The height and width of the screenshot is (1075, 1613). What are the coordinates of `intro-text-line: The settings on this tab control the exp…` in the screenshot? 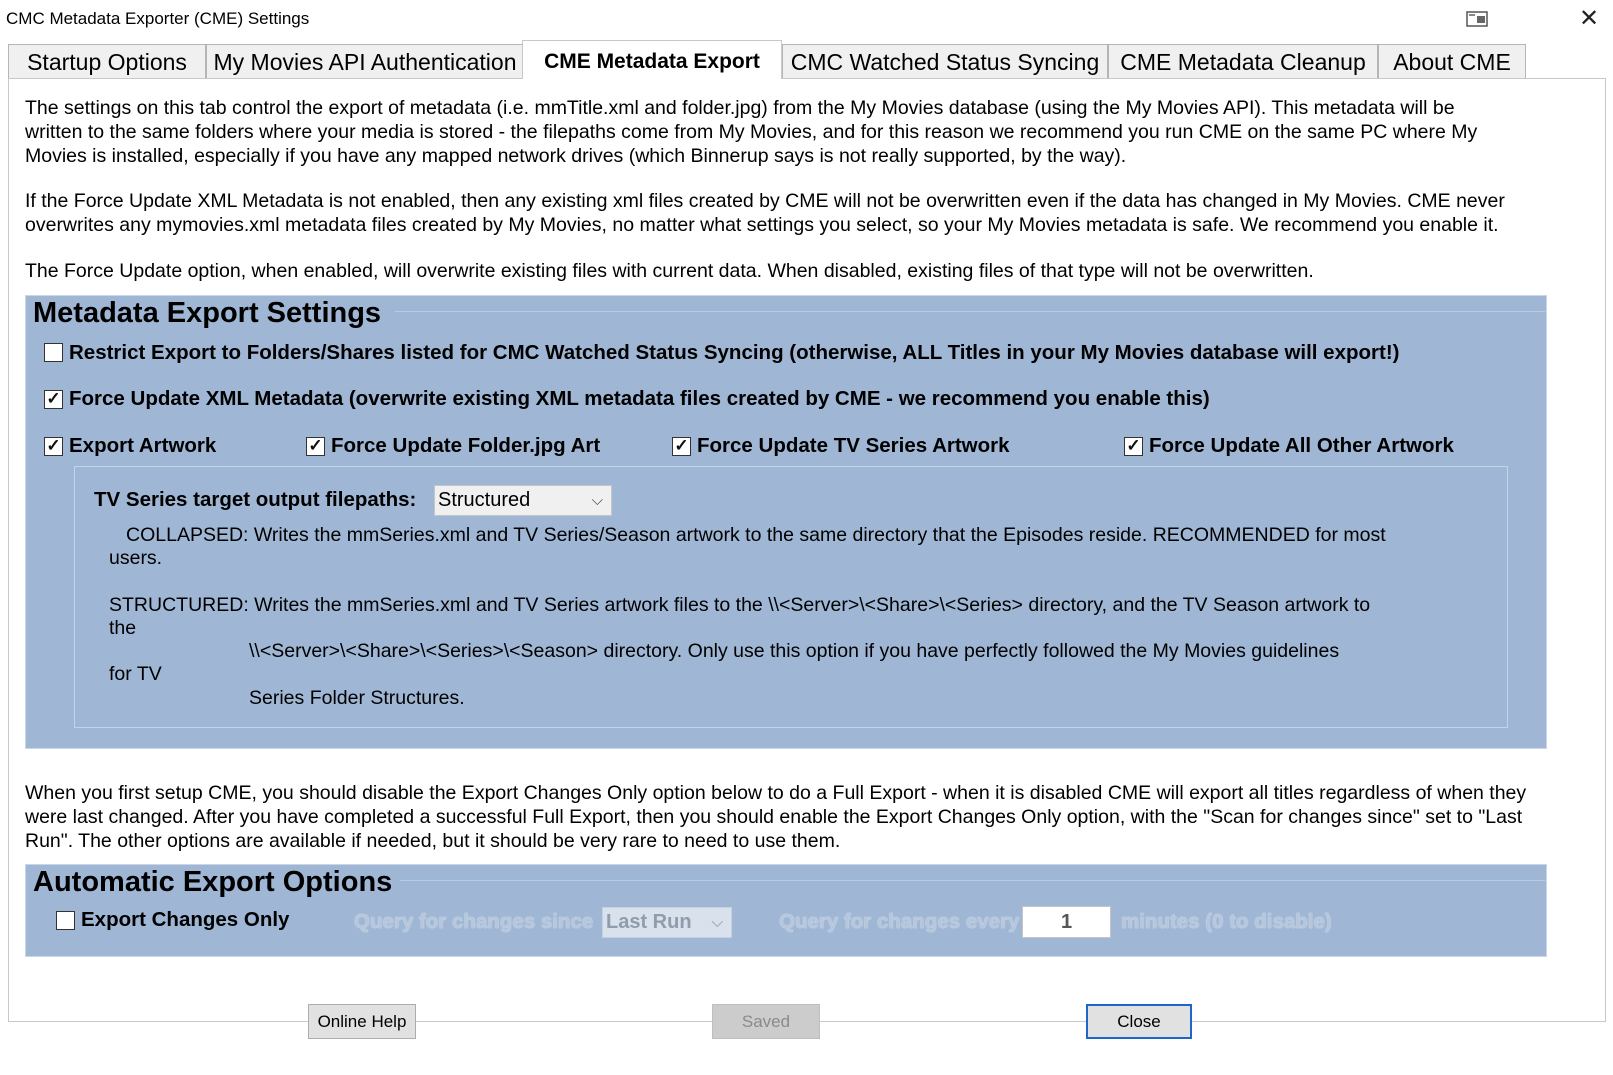 It's located at (740, 108).